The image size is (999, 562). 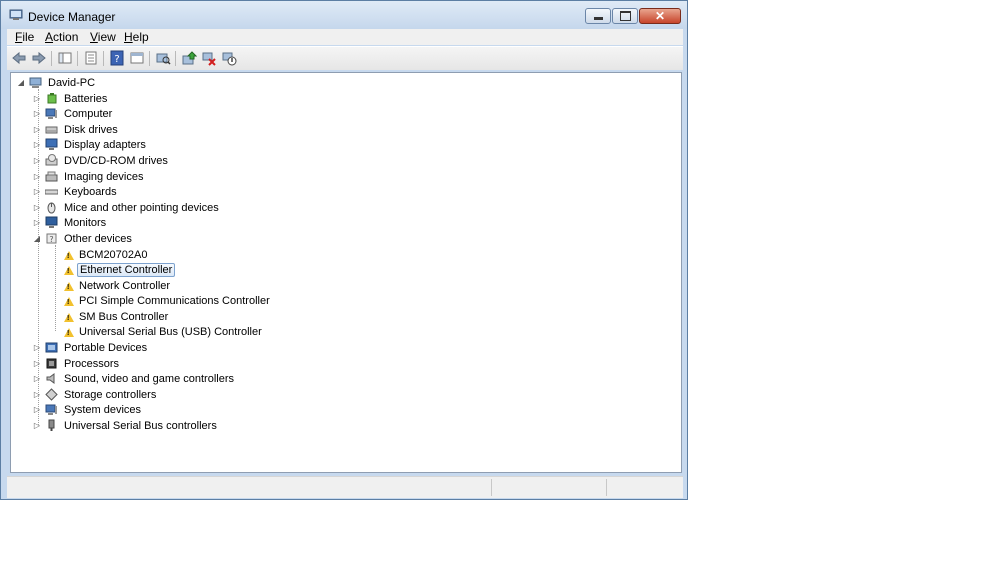 I want to click on tree-child-label: Network Controller, so click(x=125, y=285).